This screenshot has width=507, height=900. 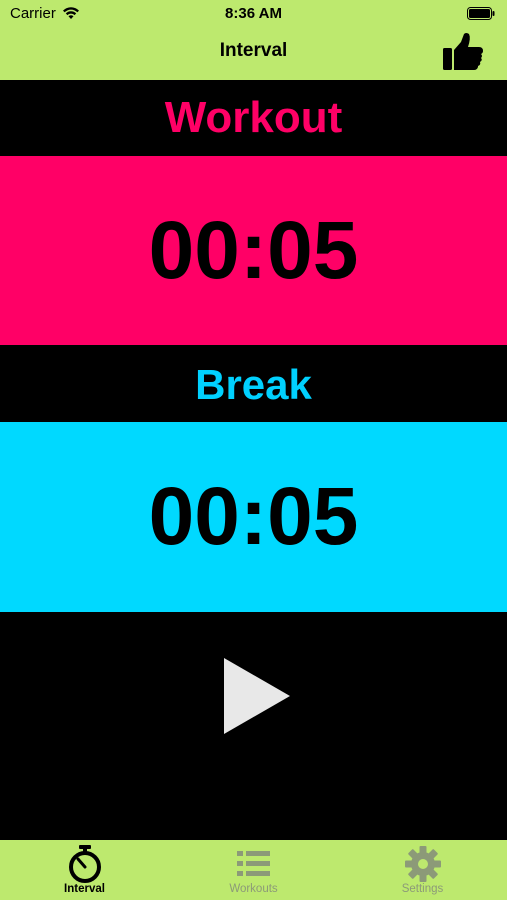 I want to click on gear-icon, so click(x=423, y=864).